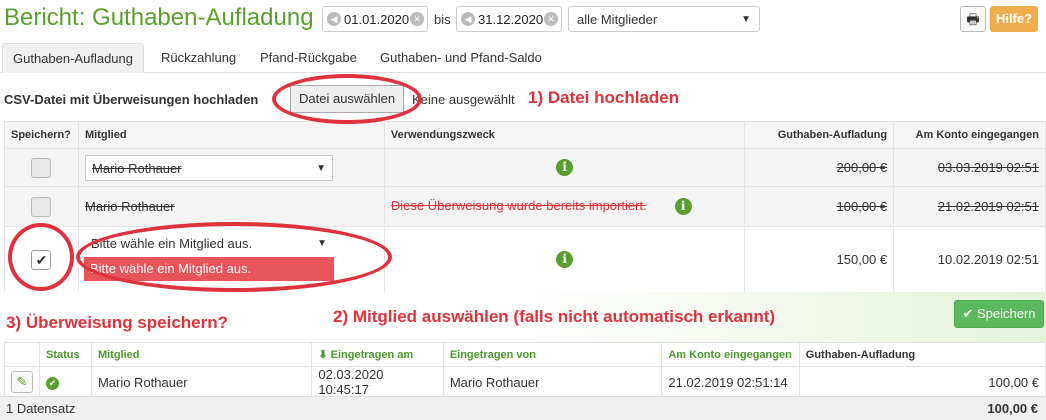 The image size is (1046, 420). Describe the element at coordinates (604, 97) in the screenshot. I see `annotation-upload: 1) Datei hochladen` at that location.